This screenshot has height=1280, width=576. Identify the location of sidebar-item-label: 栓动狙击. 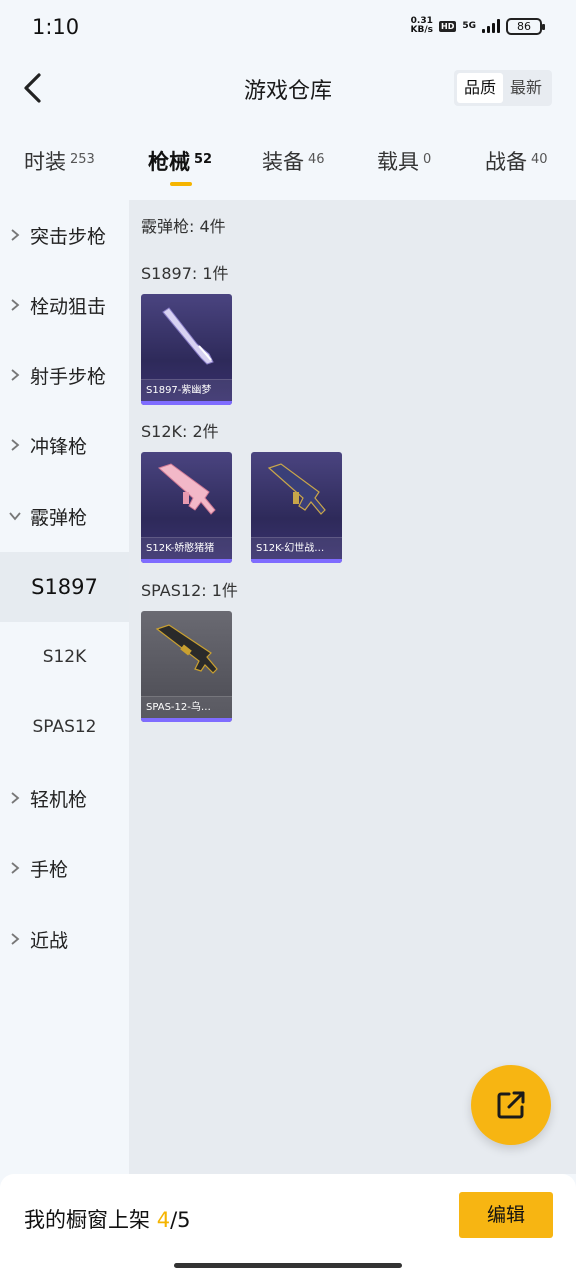
(68, 306).